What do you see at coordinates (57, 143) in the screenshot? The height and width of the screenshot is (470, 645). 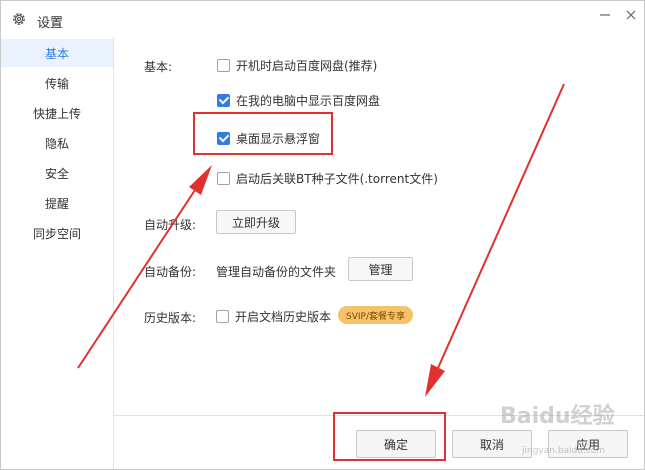 I see `sidebar-item-privacy: 隐私` at bounding box center [57, 143].